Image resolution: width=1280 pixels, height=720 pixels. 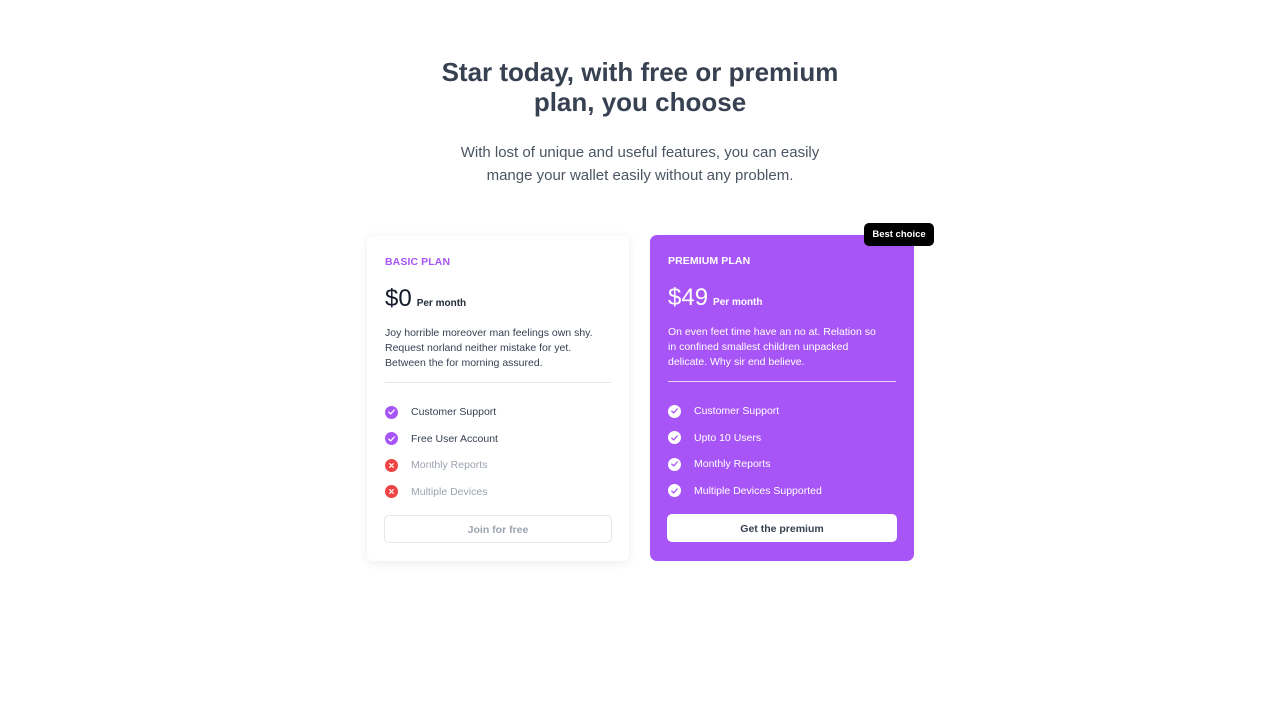 What do you see at coordinates (782, 298) in the screenshot?
I see `price-row: $49 Per month` at bounding box center [782, 298].